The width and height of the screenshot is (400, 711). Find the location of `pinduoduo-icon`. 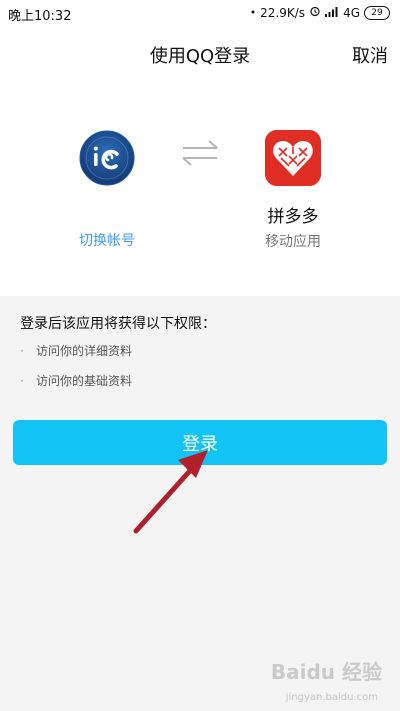

pinduoduo-icon is located at coordinates (293, 158).